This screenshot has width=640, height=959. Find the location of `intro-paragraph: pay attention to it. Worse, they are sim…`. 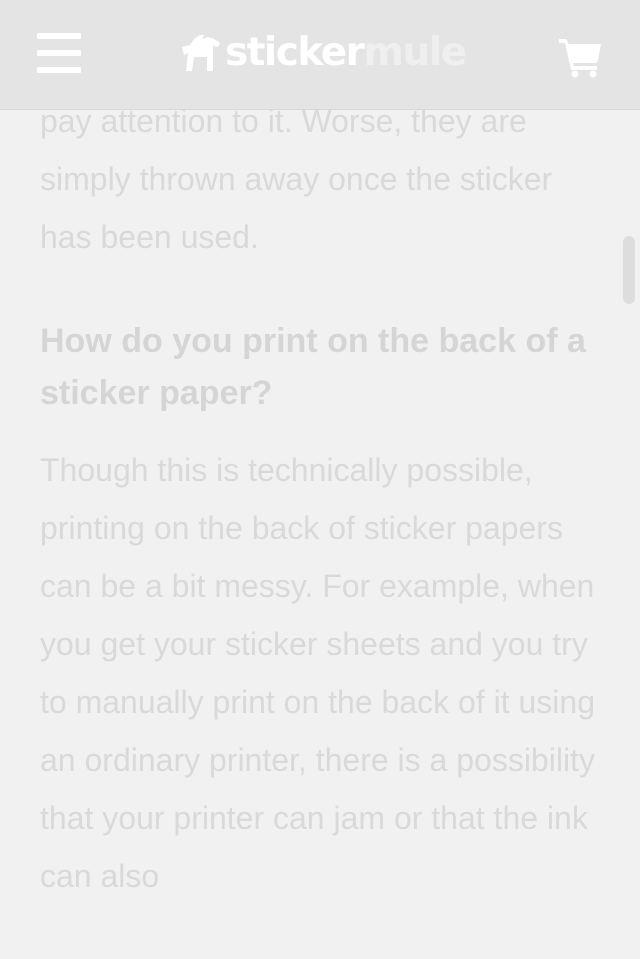

intro-paragraph: pay attention to it. Worse, they are sim… is located at coordinates (296, 179).